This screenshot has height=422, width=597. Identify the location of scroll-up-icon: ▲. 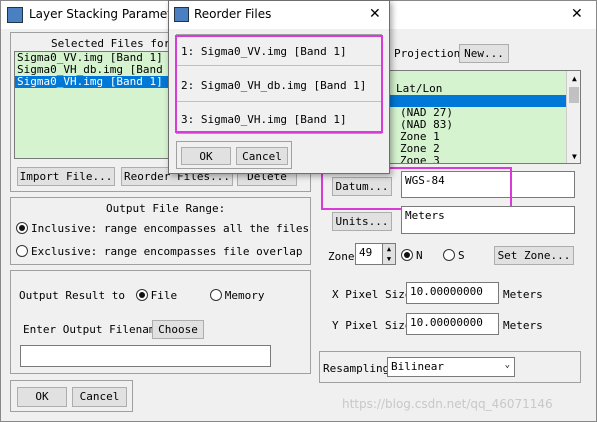
(573, 79).